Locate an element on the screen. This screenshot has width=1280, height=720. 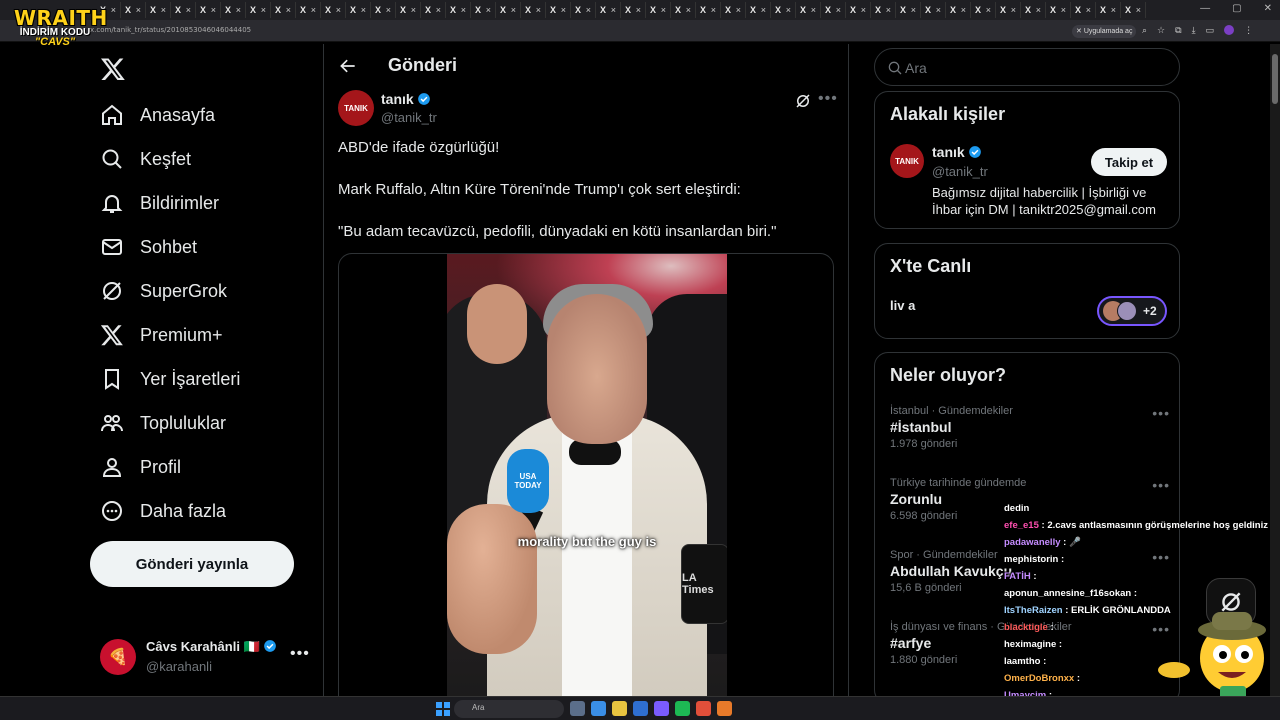
open-in-app-button: ✕ Uygulamada aç is located at coordinates (1104, 31).